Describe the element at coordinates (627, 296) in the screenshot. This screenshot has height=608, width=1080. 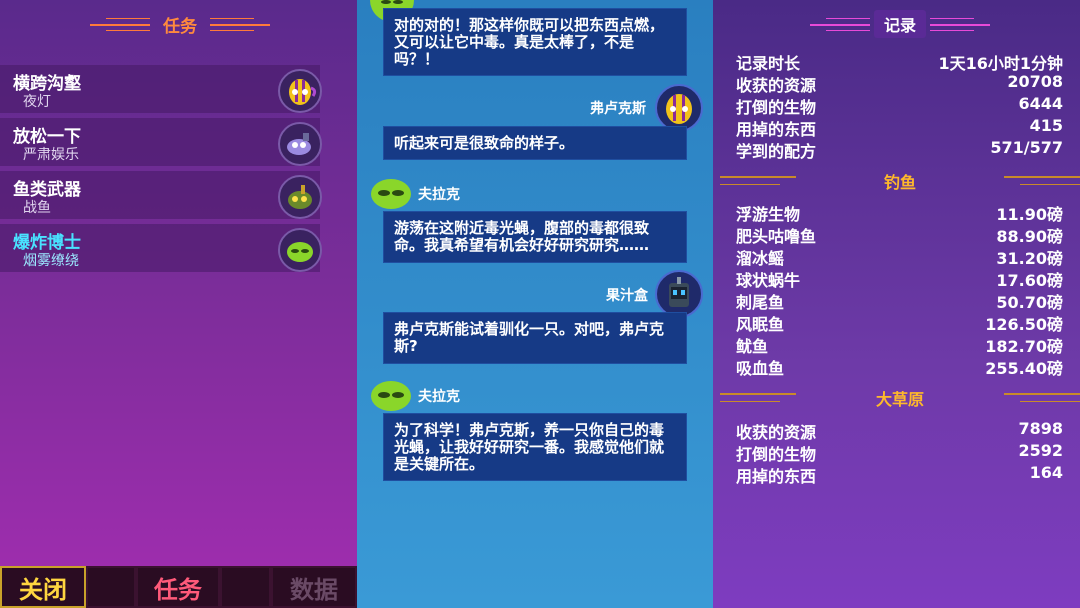
I see `speaker-name: 果汁盒` at that location.